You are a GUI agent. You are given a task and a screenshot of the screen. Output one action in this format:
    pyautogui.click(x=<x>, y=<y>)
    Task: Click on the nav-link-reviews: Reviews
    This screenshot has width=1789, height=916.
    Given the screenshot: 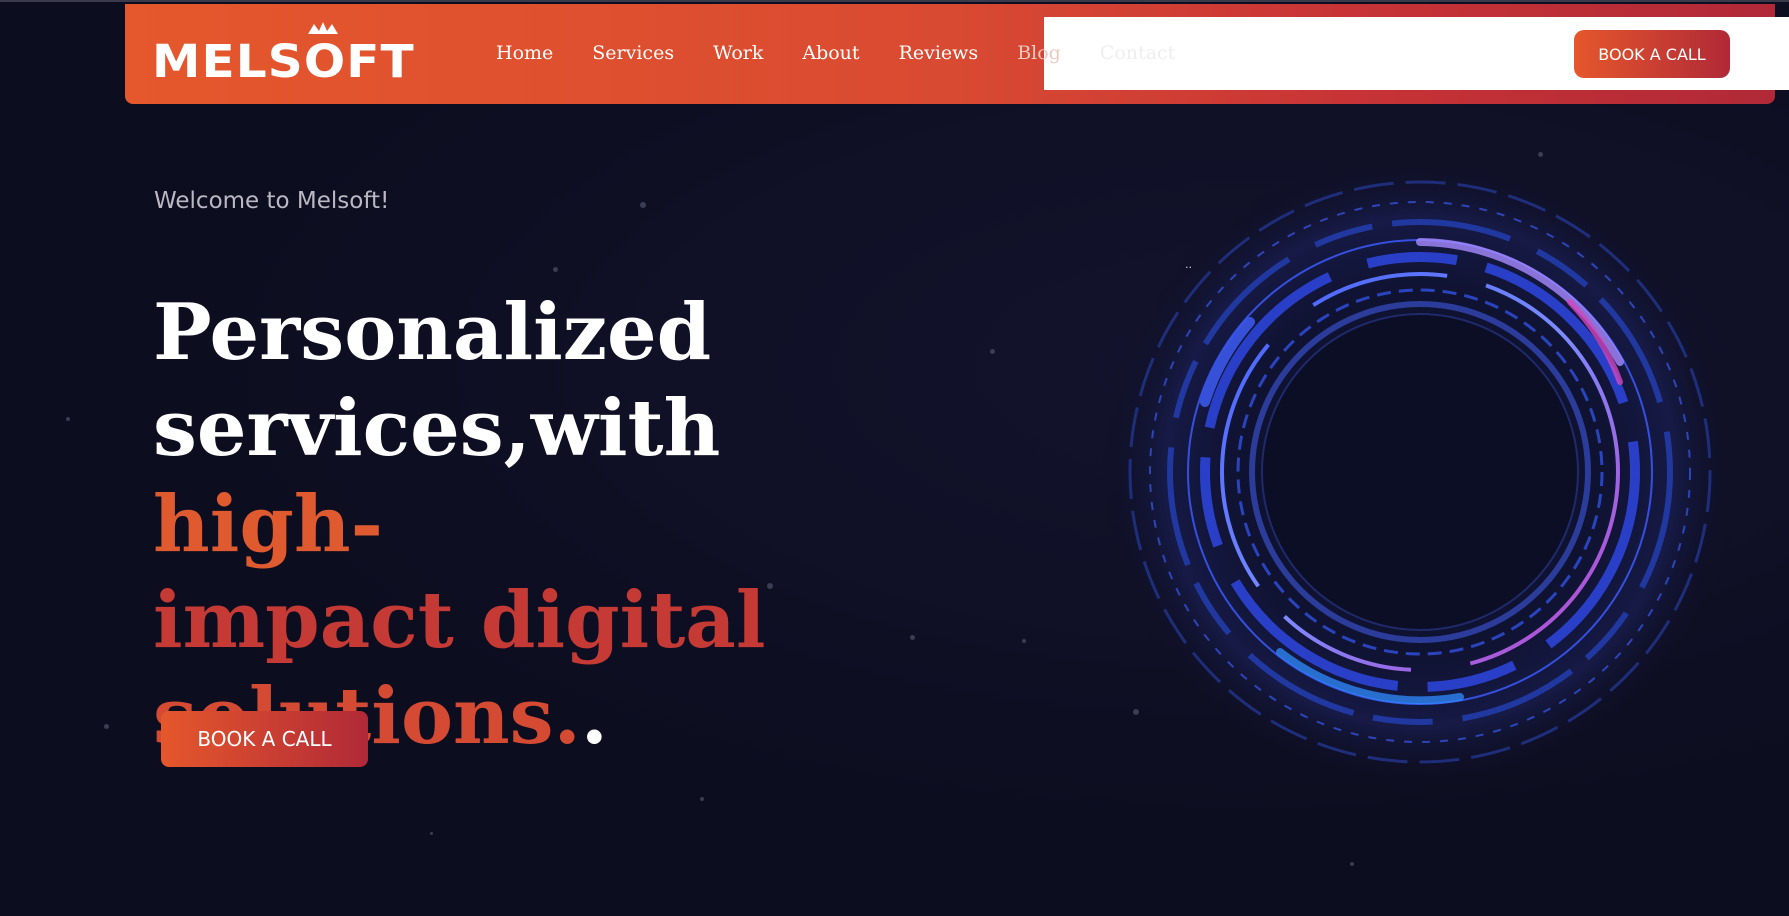 What is the action you would take?
    pyautogui.click(x=939, y=53)
    